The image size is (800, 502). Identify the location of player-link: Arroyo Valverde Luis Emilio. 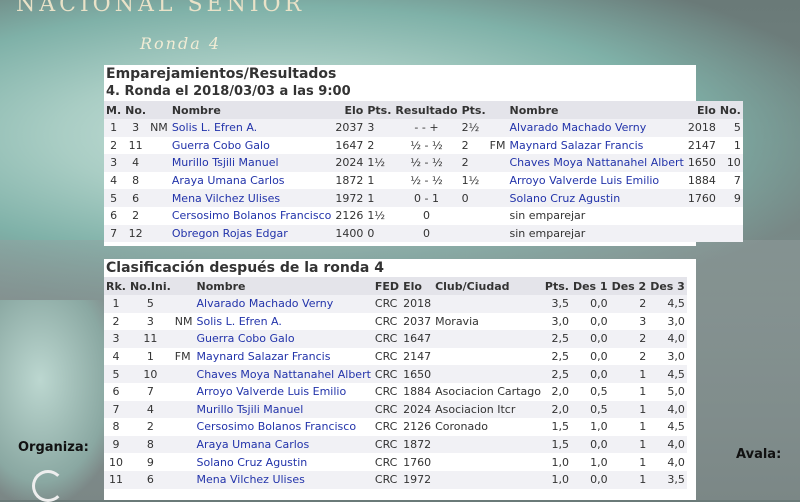
(283, 391).